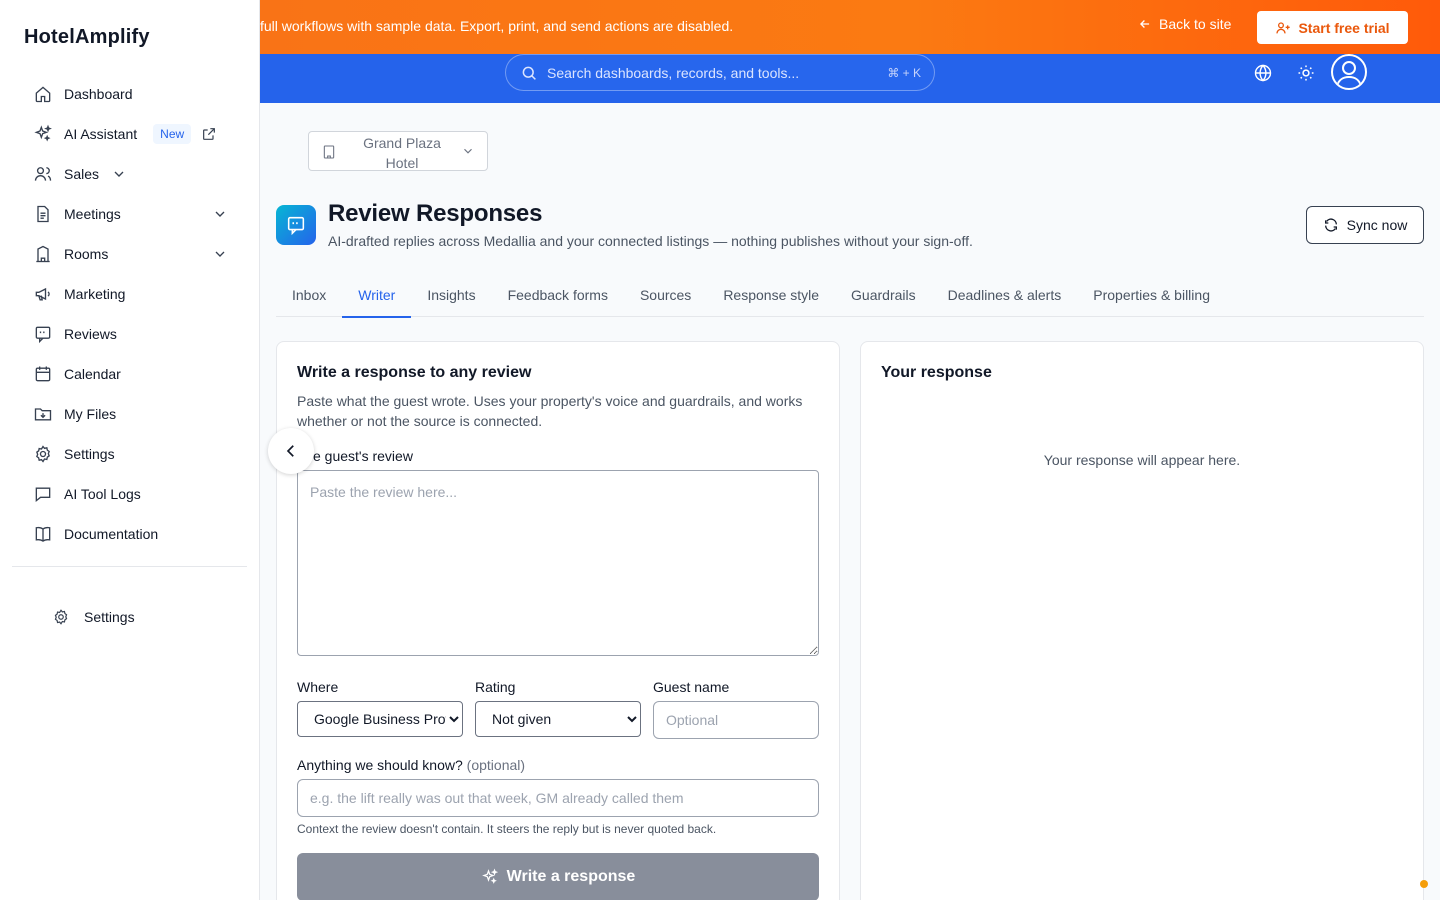 Image resolution: width=1440 pixels, height=900 pixels. Describe the element at coordinates (90, 414) in the screenshot. I see `sidebar-item-label: My Files` at that location.